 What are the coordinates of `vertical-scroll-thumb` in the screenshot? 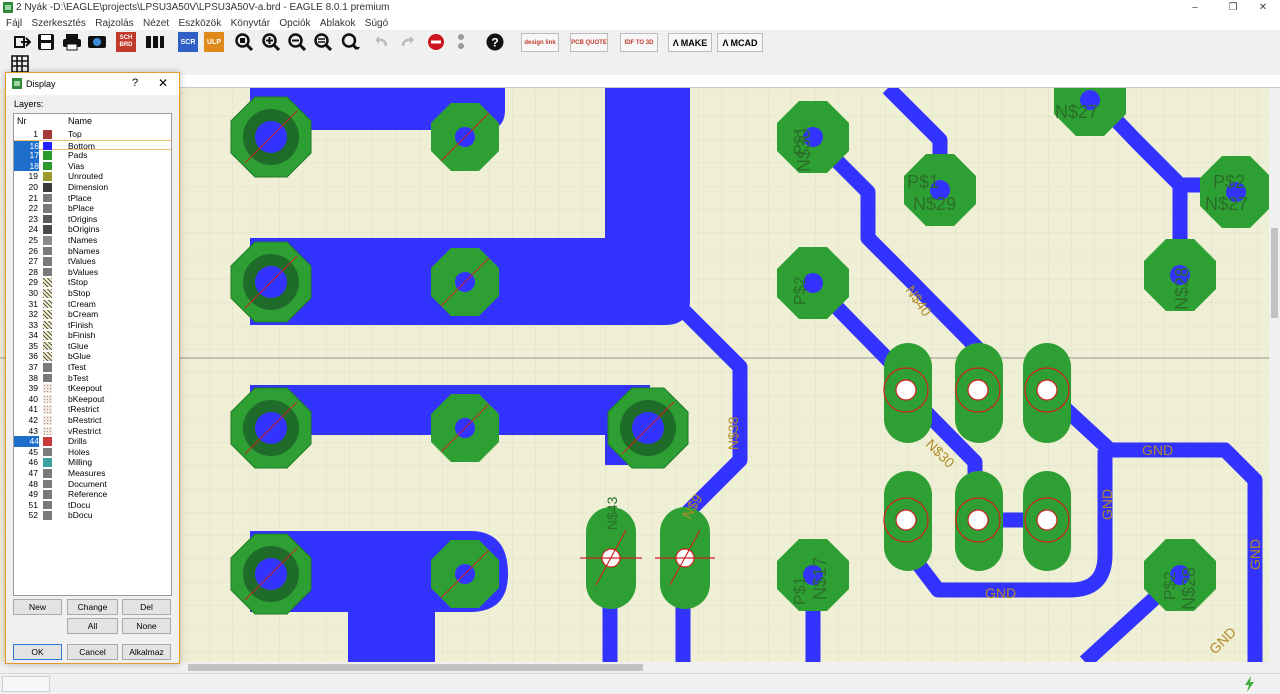 It's located at (1274, 273).